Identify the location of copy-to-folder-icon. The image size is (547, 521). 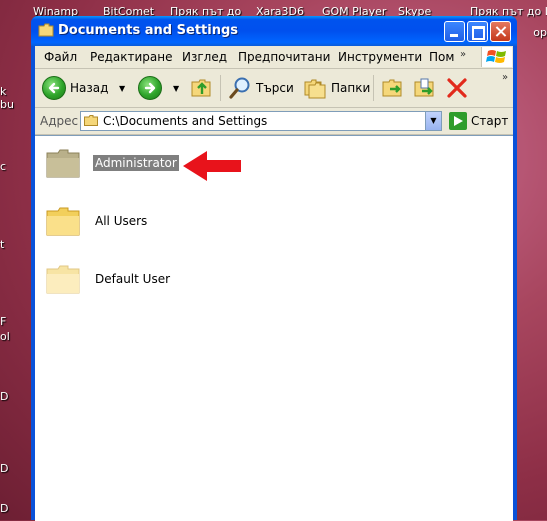
(424, 87).